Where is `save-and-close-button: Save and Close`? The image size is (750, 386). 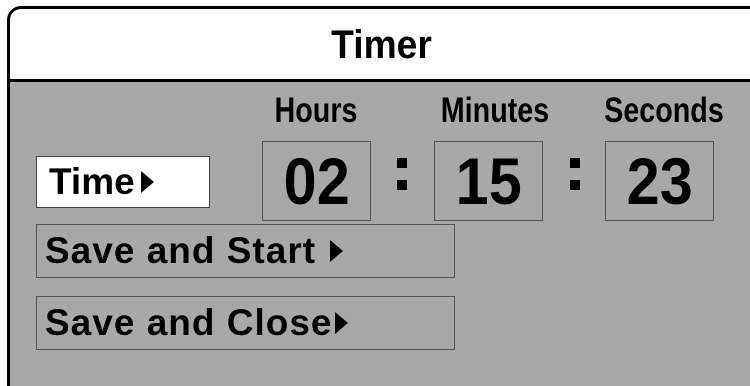 save-and-close-button: Save and Close is located at coordinates (245, 323).